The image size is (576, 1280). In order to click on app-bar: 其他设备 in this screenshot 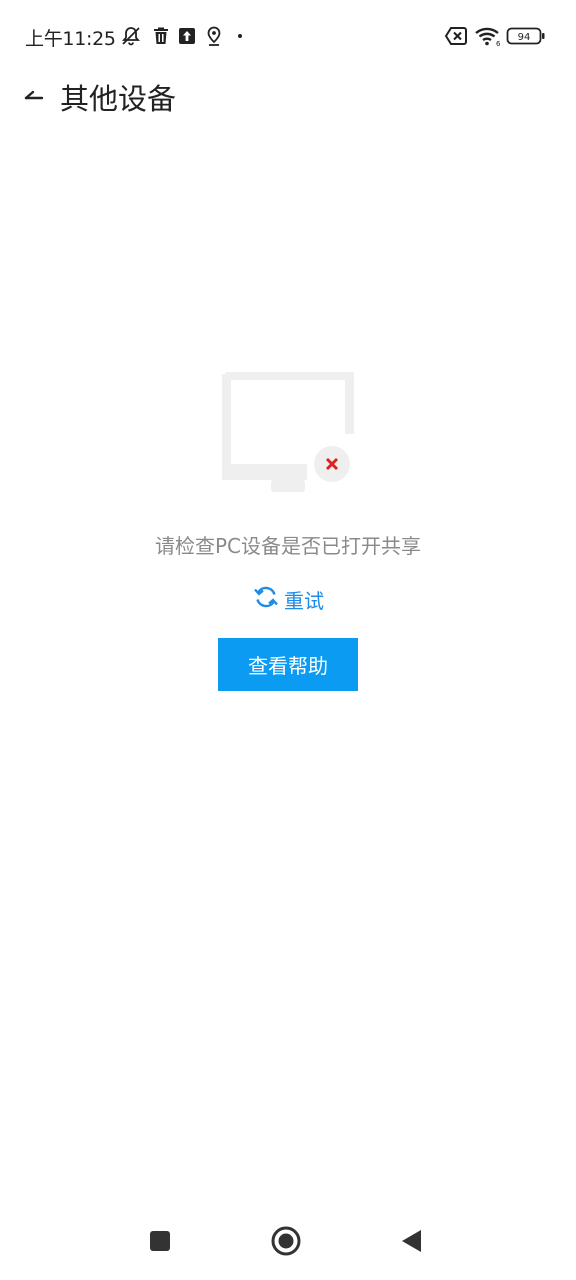, I will do `click(288, 96)`.